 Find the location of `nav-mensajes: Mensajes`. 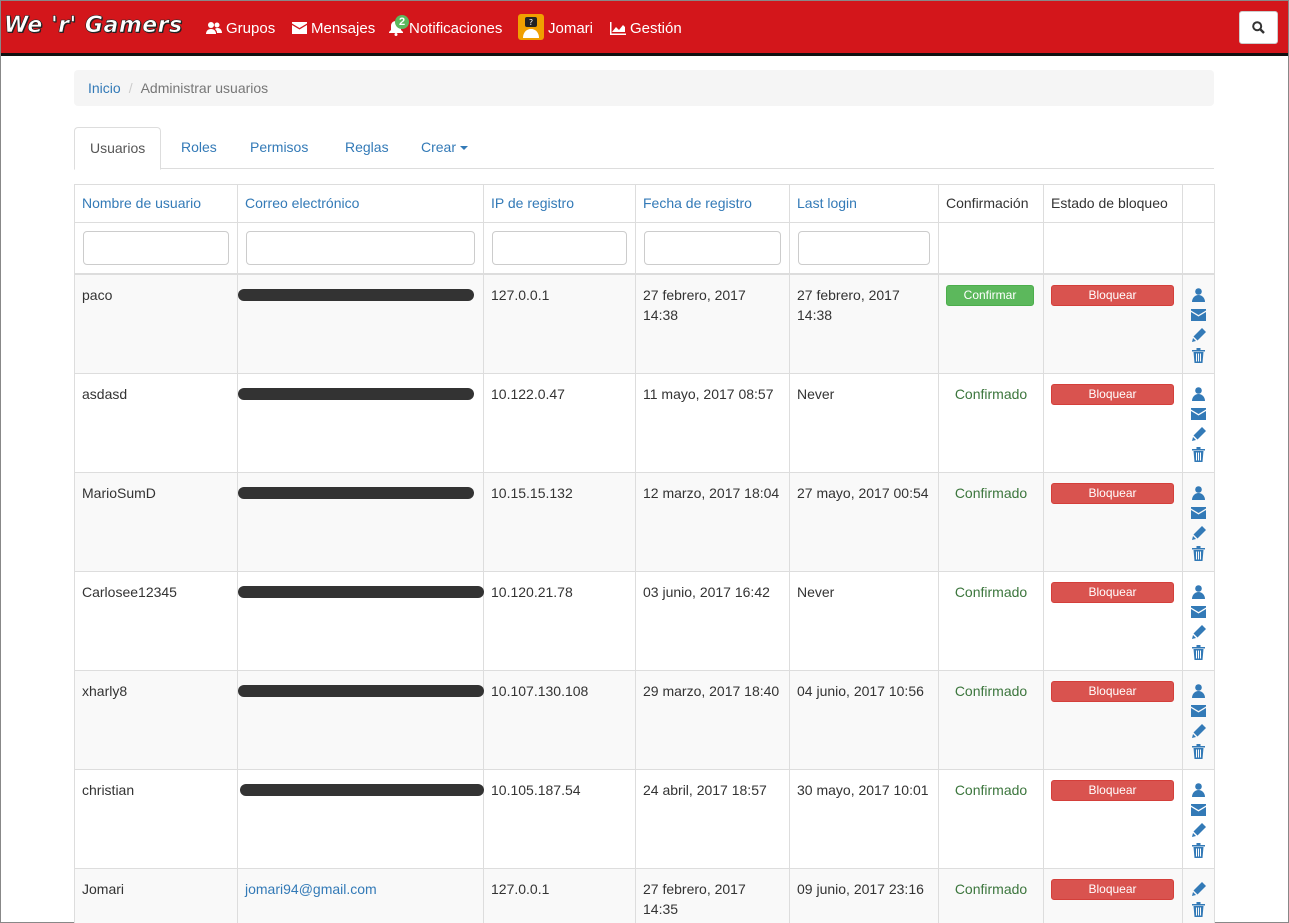

nav-mensajes: Mensajes is located at coordinates (333, 28).